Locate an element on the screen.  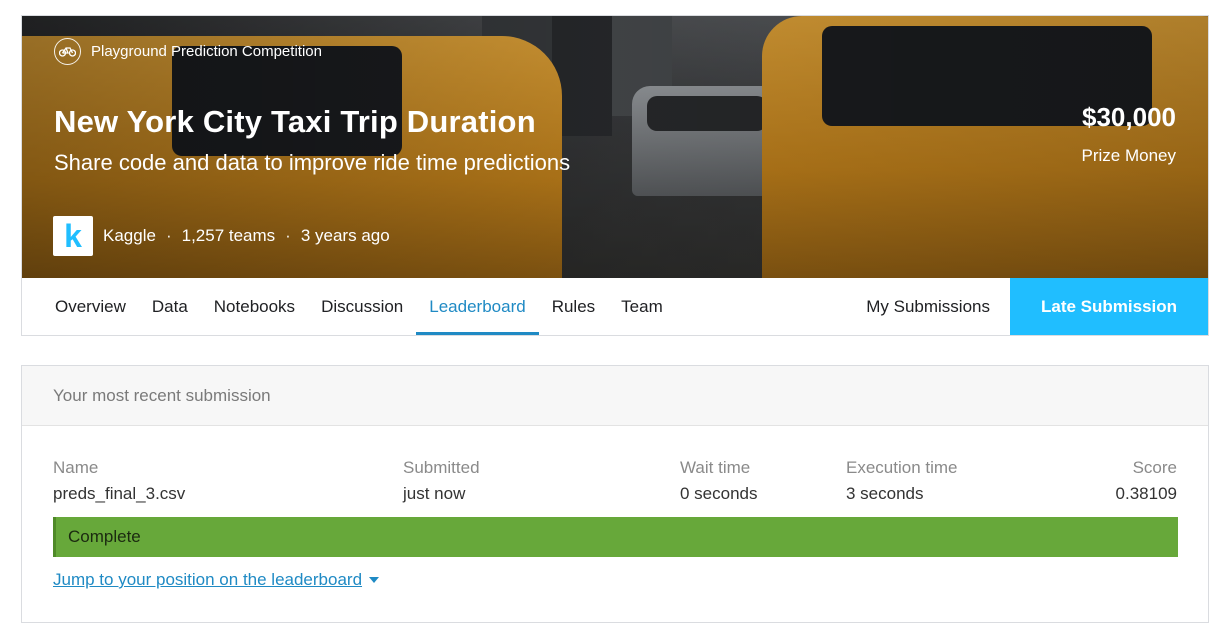
competition-type: Playground Prediction Competition is located at coordinates (188, 51).